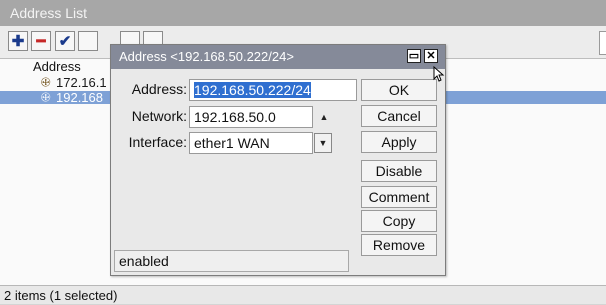 This screenshot has width=606, height=305. I want to click on ok-button: OK, so click(399, 90).